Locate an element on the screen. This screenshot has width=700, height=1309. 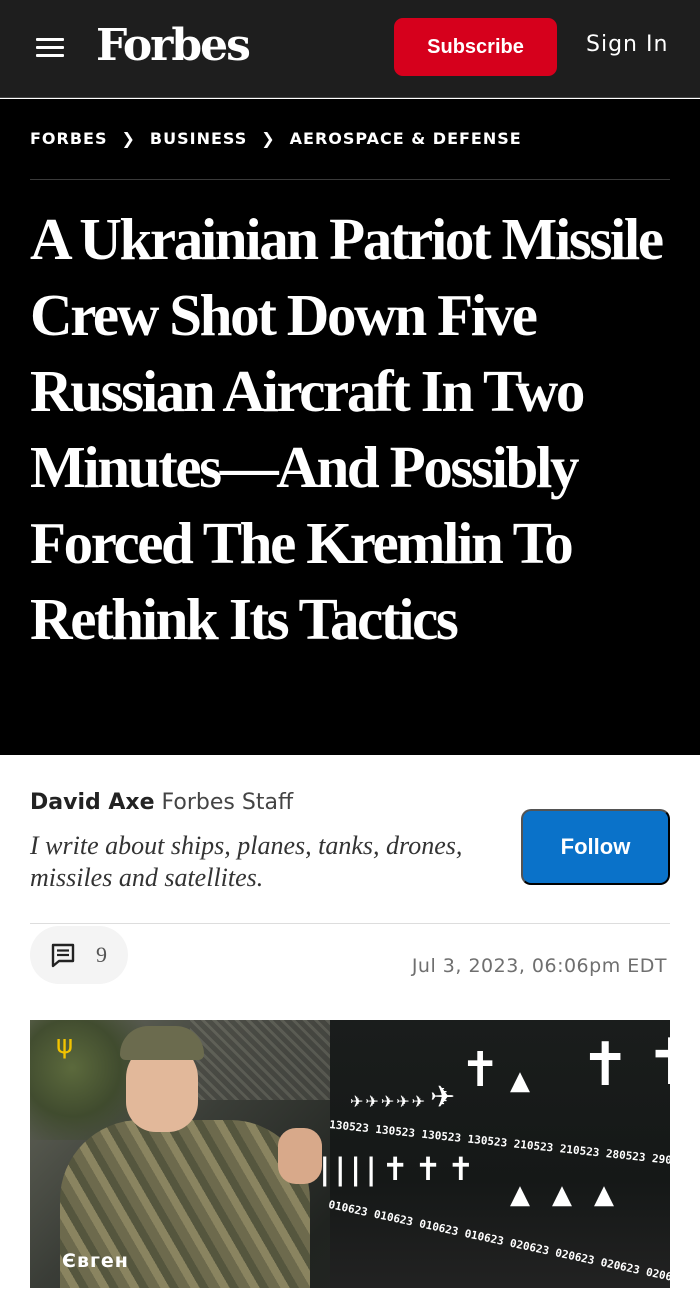
menu-icon is located at coordinates (51, 48).